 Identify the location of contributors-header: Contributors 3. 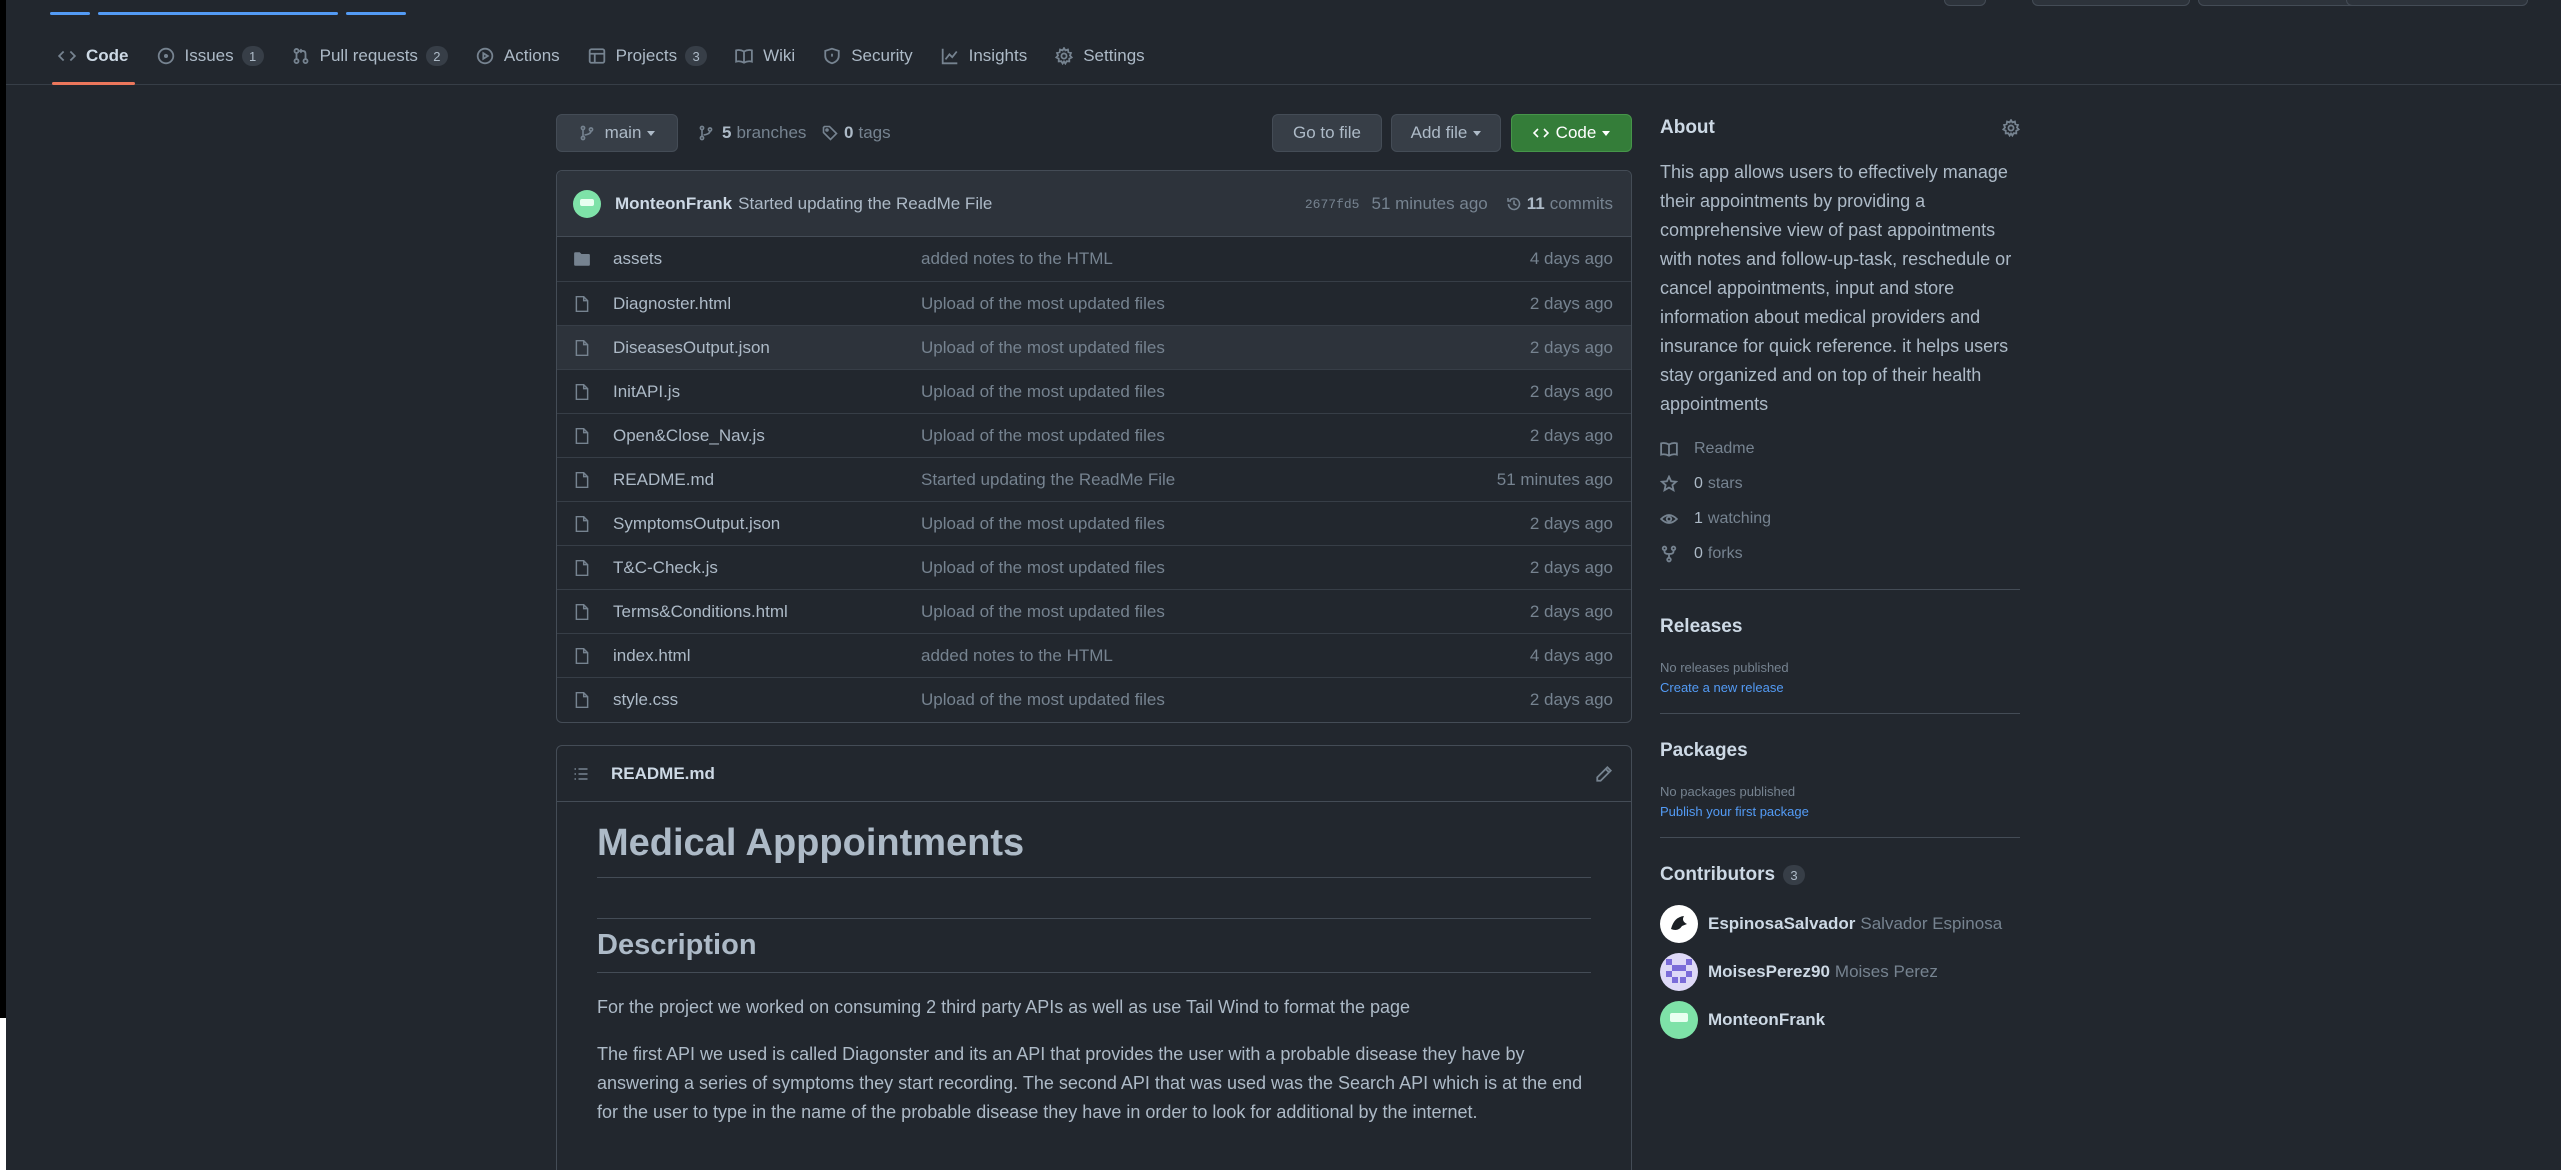
(1840, 875).